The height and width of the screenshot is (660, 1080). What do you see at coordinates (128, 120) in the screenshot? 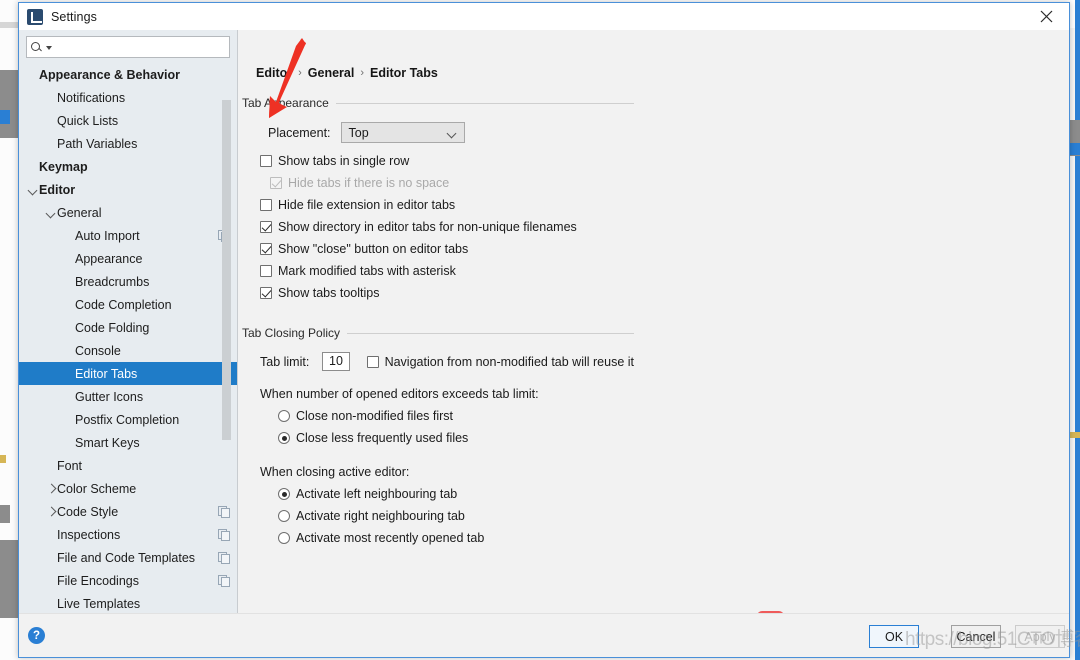
I see `sidebar-item-quick-lists: Quick Lists` at bounding box center [128, 120].